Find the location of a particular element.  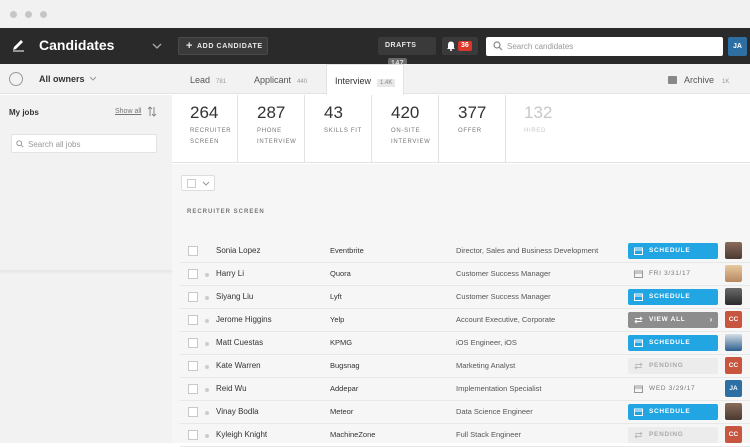

scheduled-date: WED 3/29/17 is located at coordinates (673, 389).